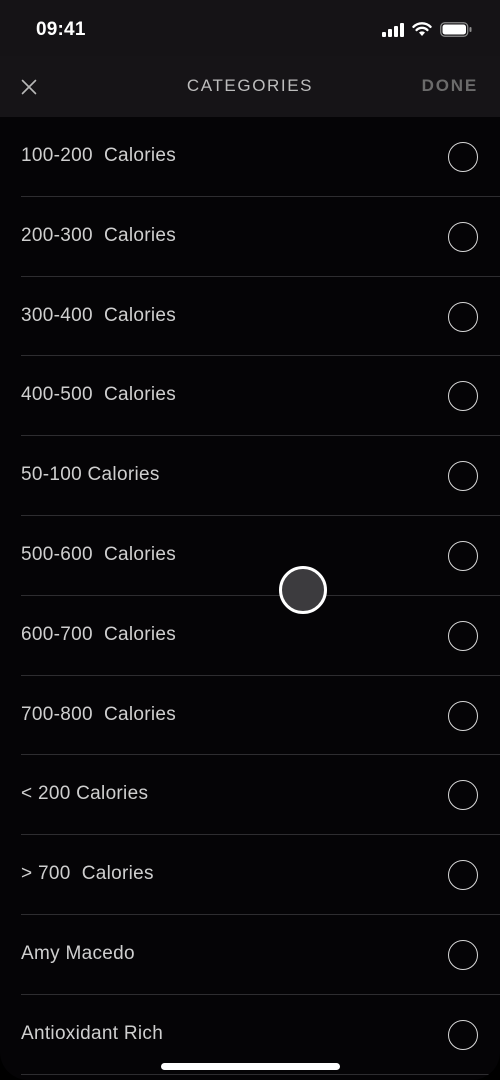 The height and width of the screenshot is (1080, 500). I want to click on category-label: 100-200 Calories, so click(99, 155).